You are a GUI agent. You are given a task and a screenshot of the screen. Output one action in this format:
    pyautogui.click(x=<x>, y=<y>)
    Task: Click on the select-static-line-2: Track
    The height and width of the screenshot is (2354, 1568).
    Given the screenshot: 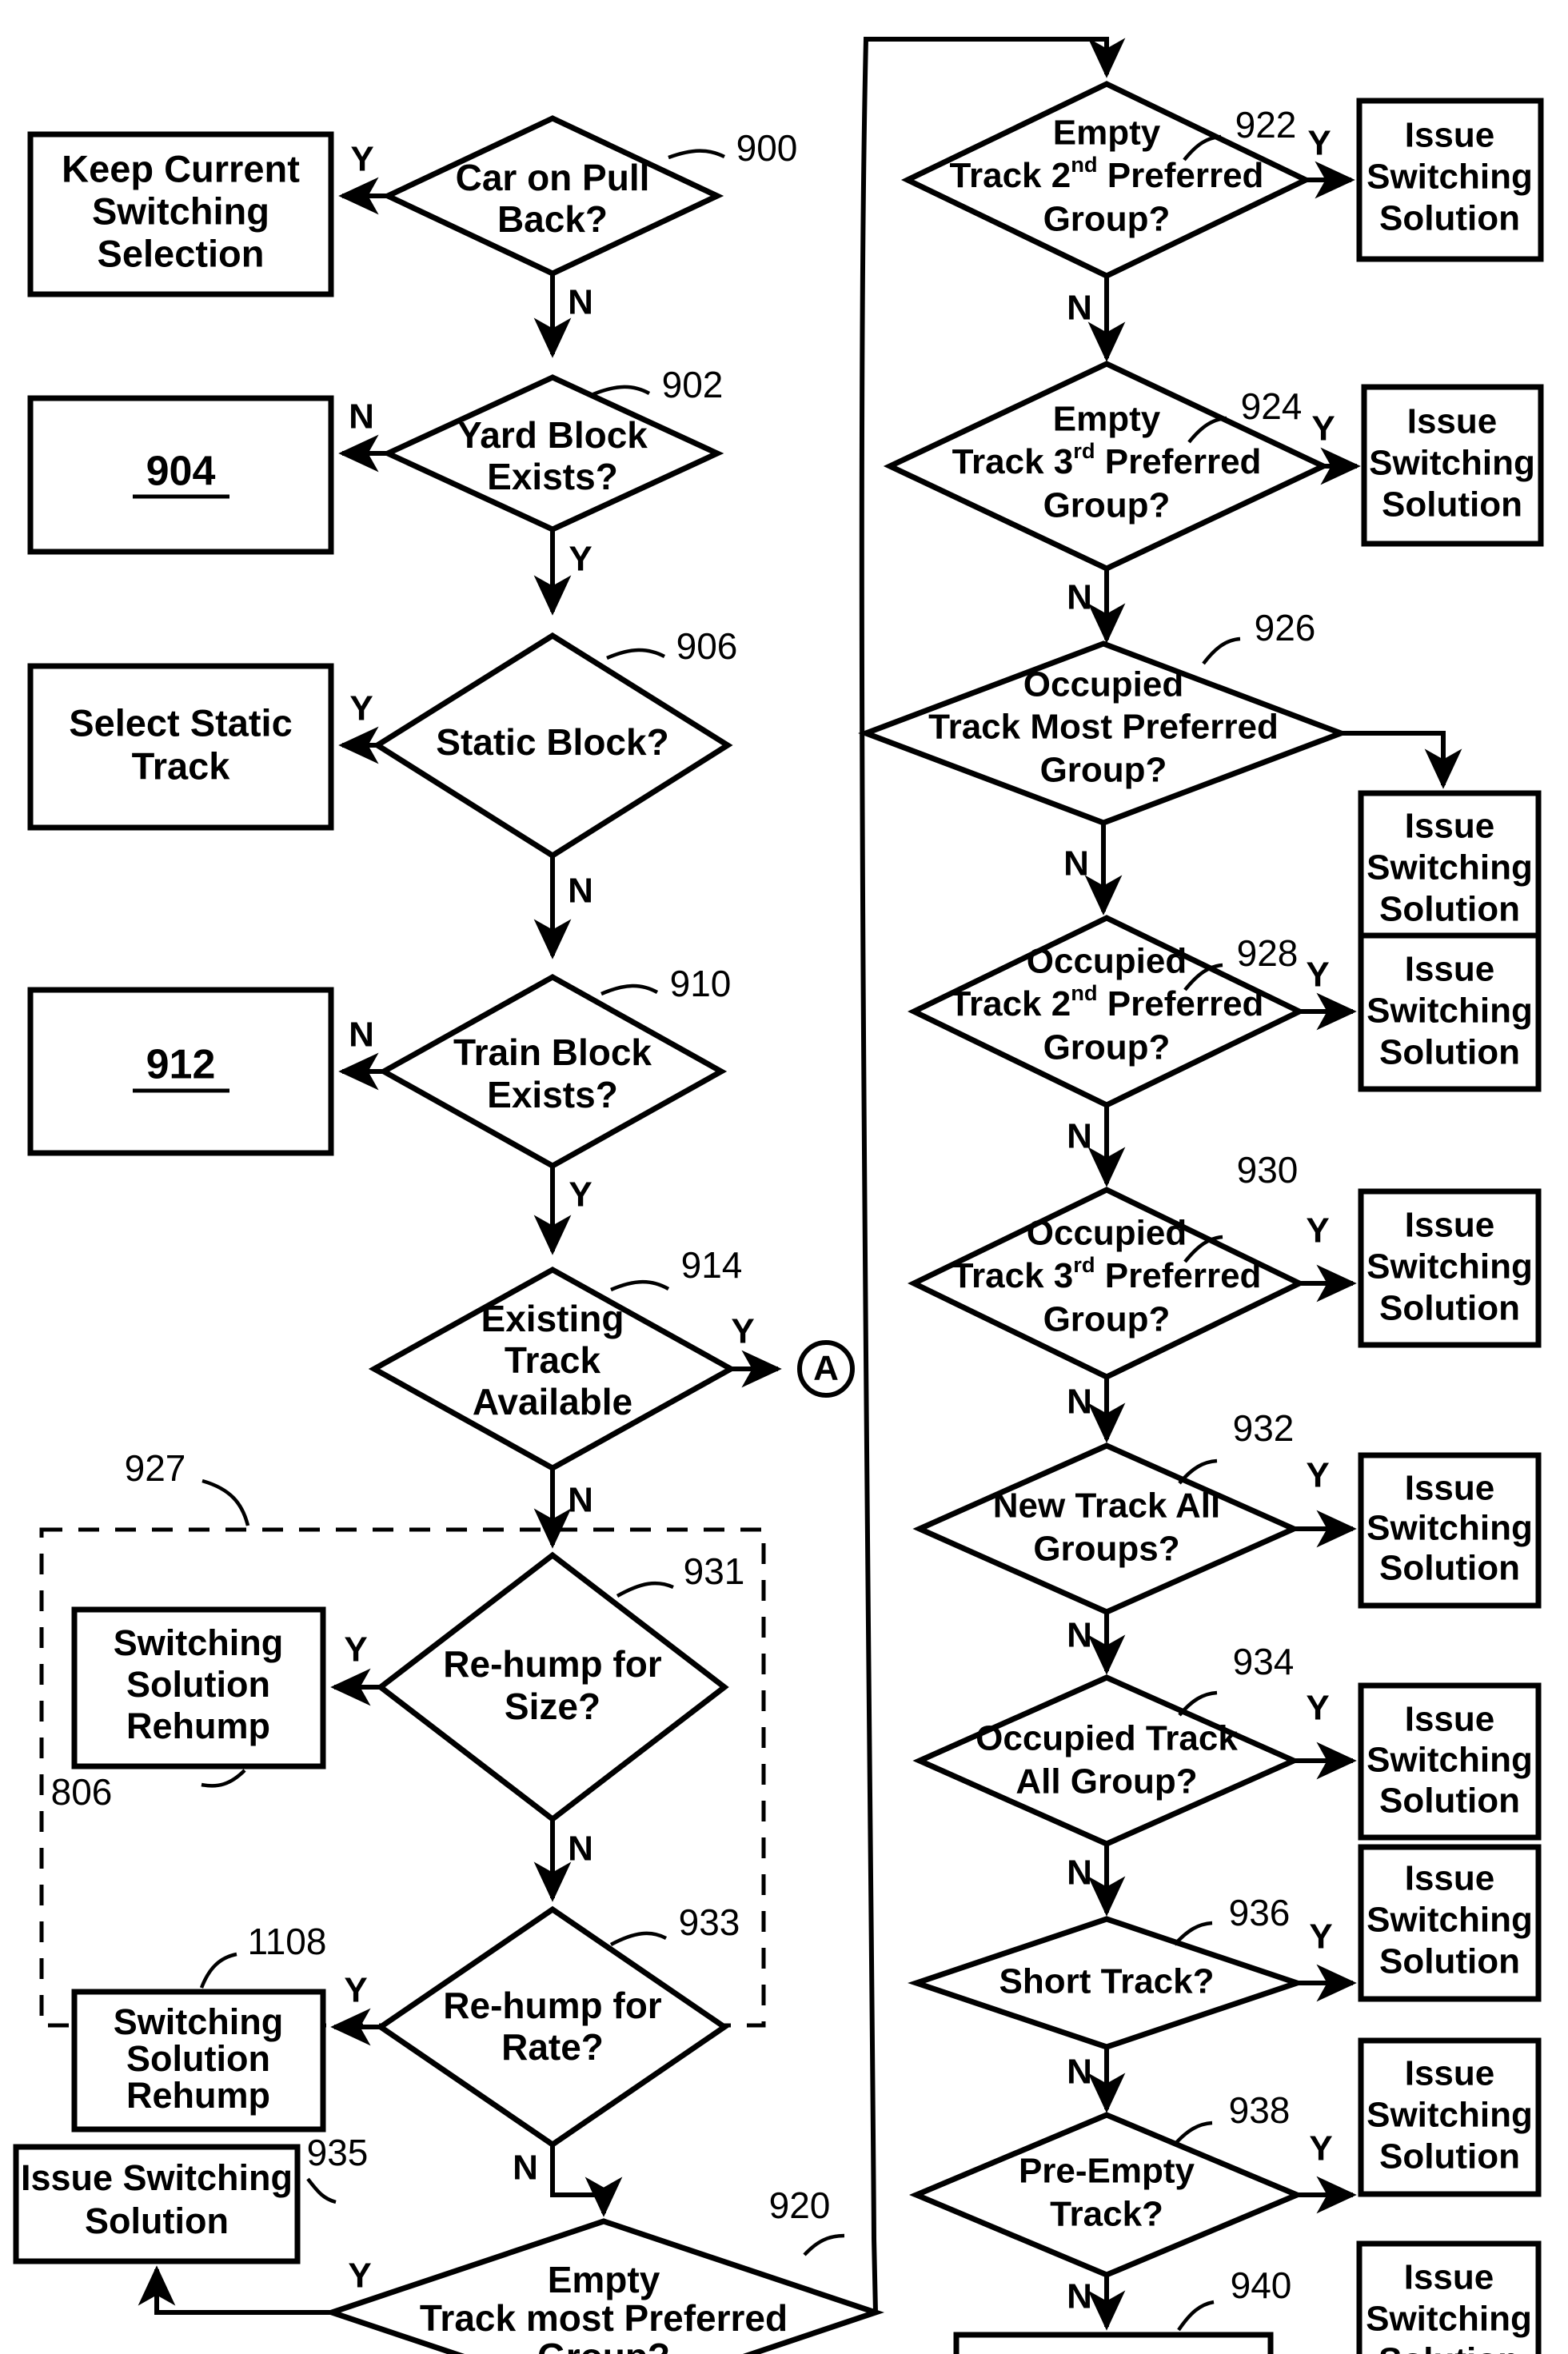 What is the action you would take?
    pyautogui.click(x=181, y=765)
    